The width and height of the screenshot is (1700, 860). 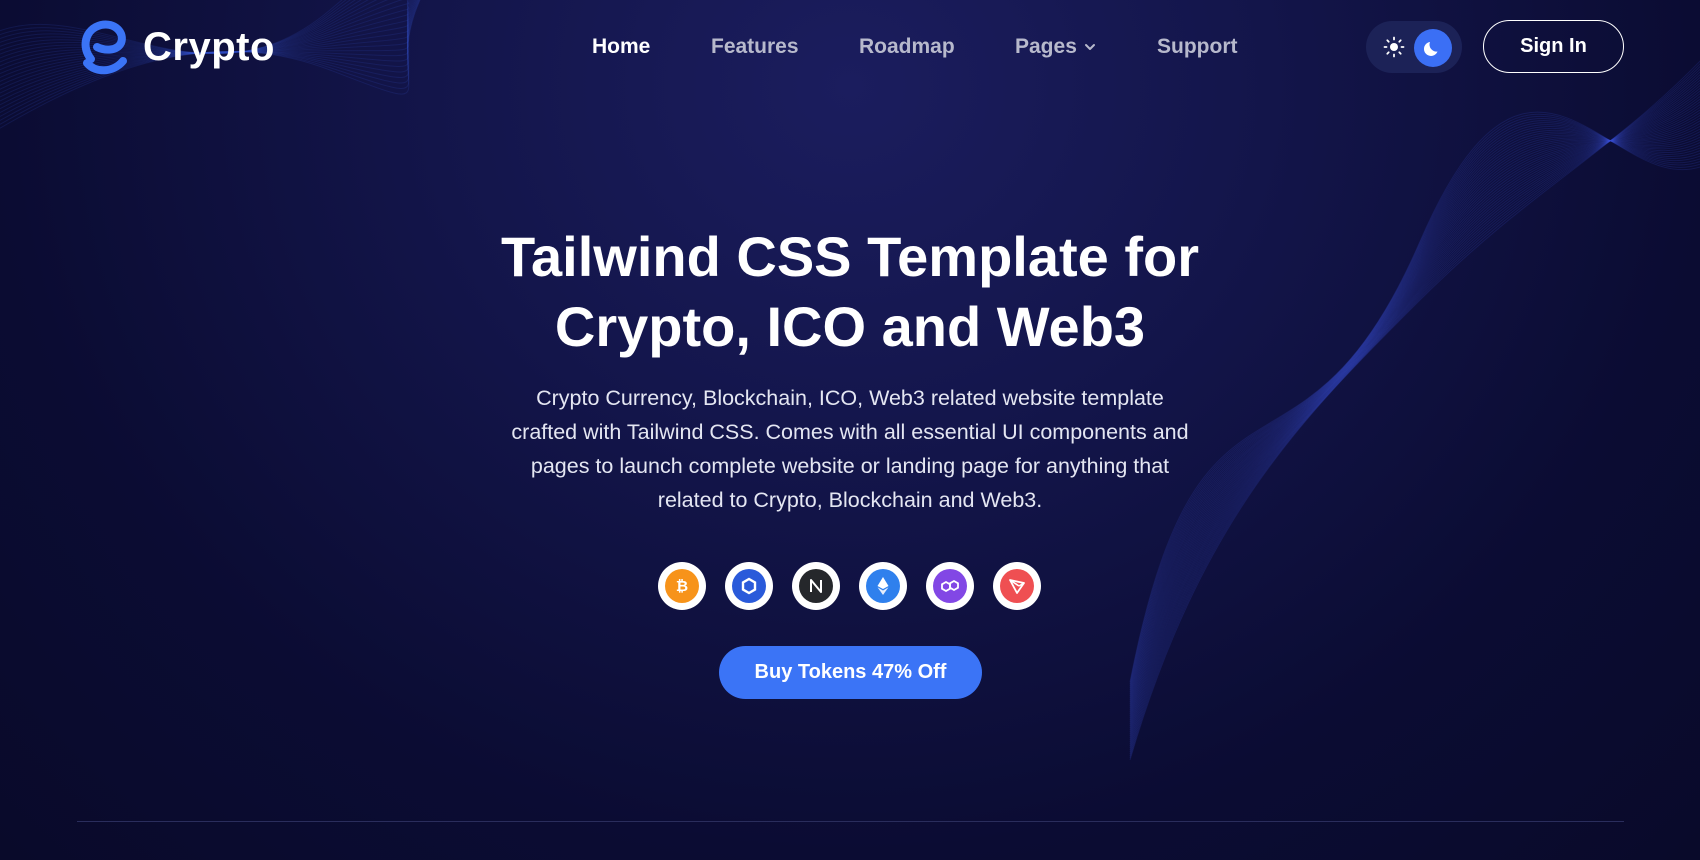 I want to click on coin-ethereum, so click(x=883, y=586).